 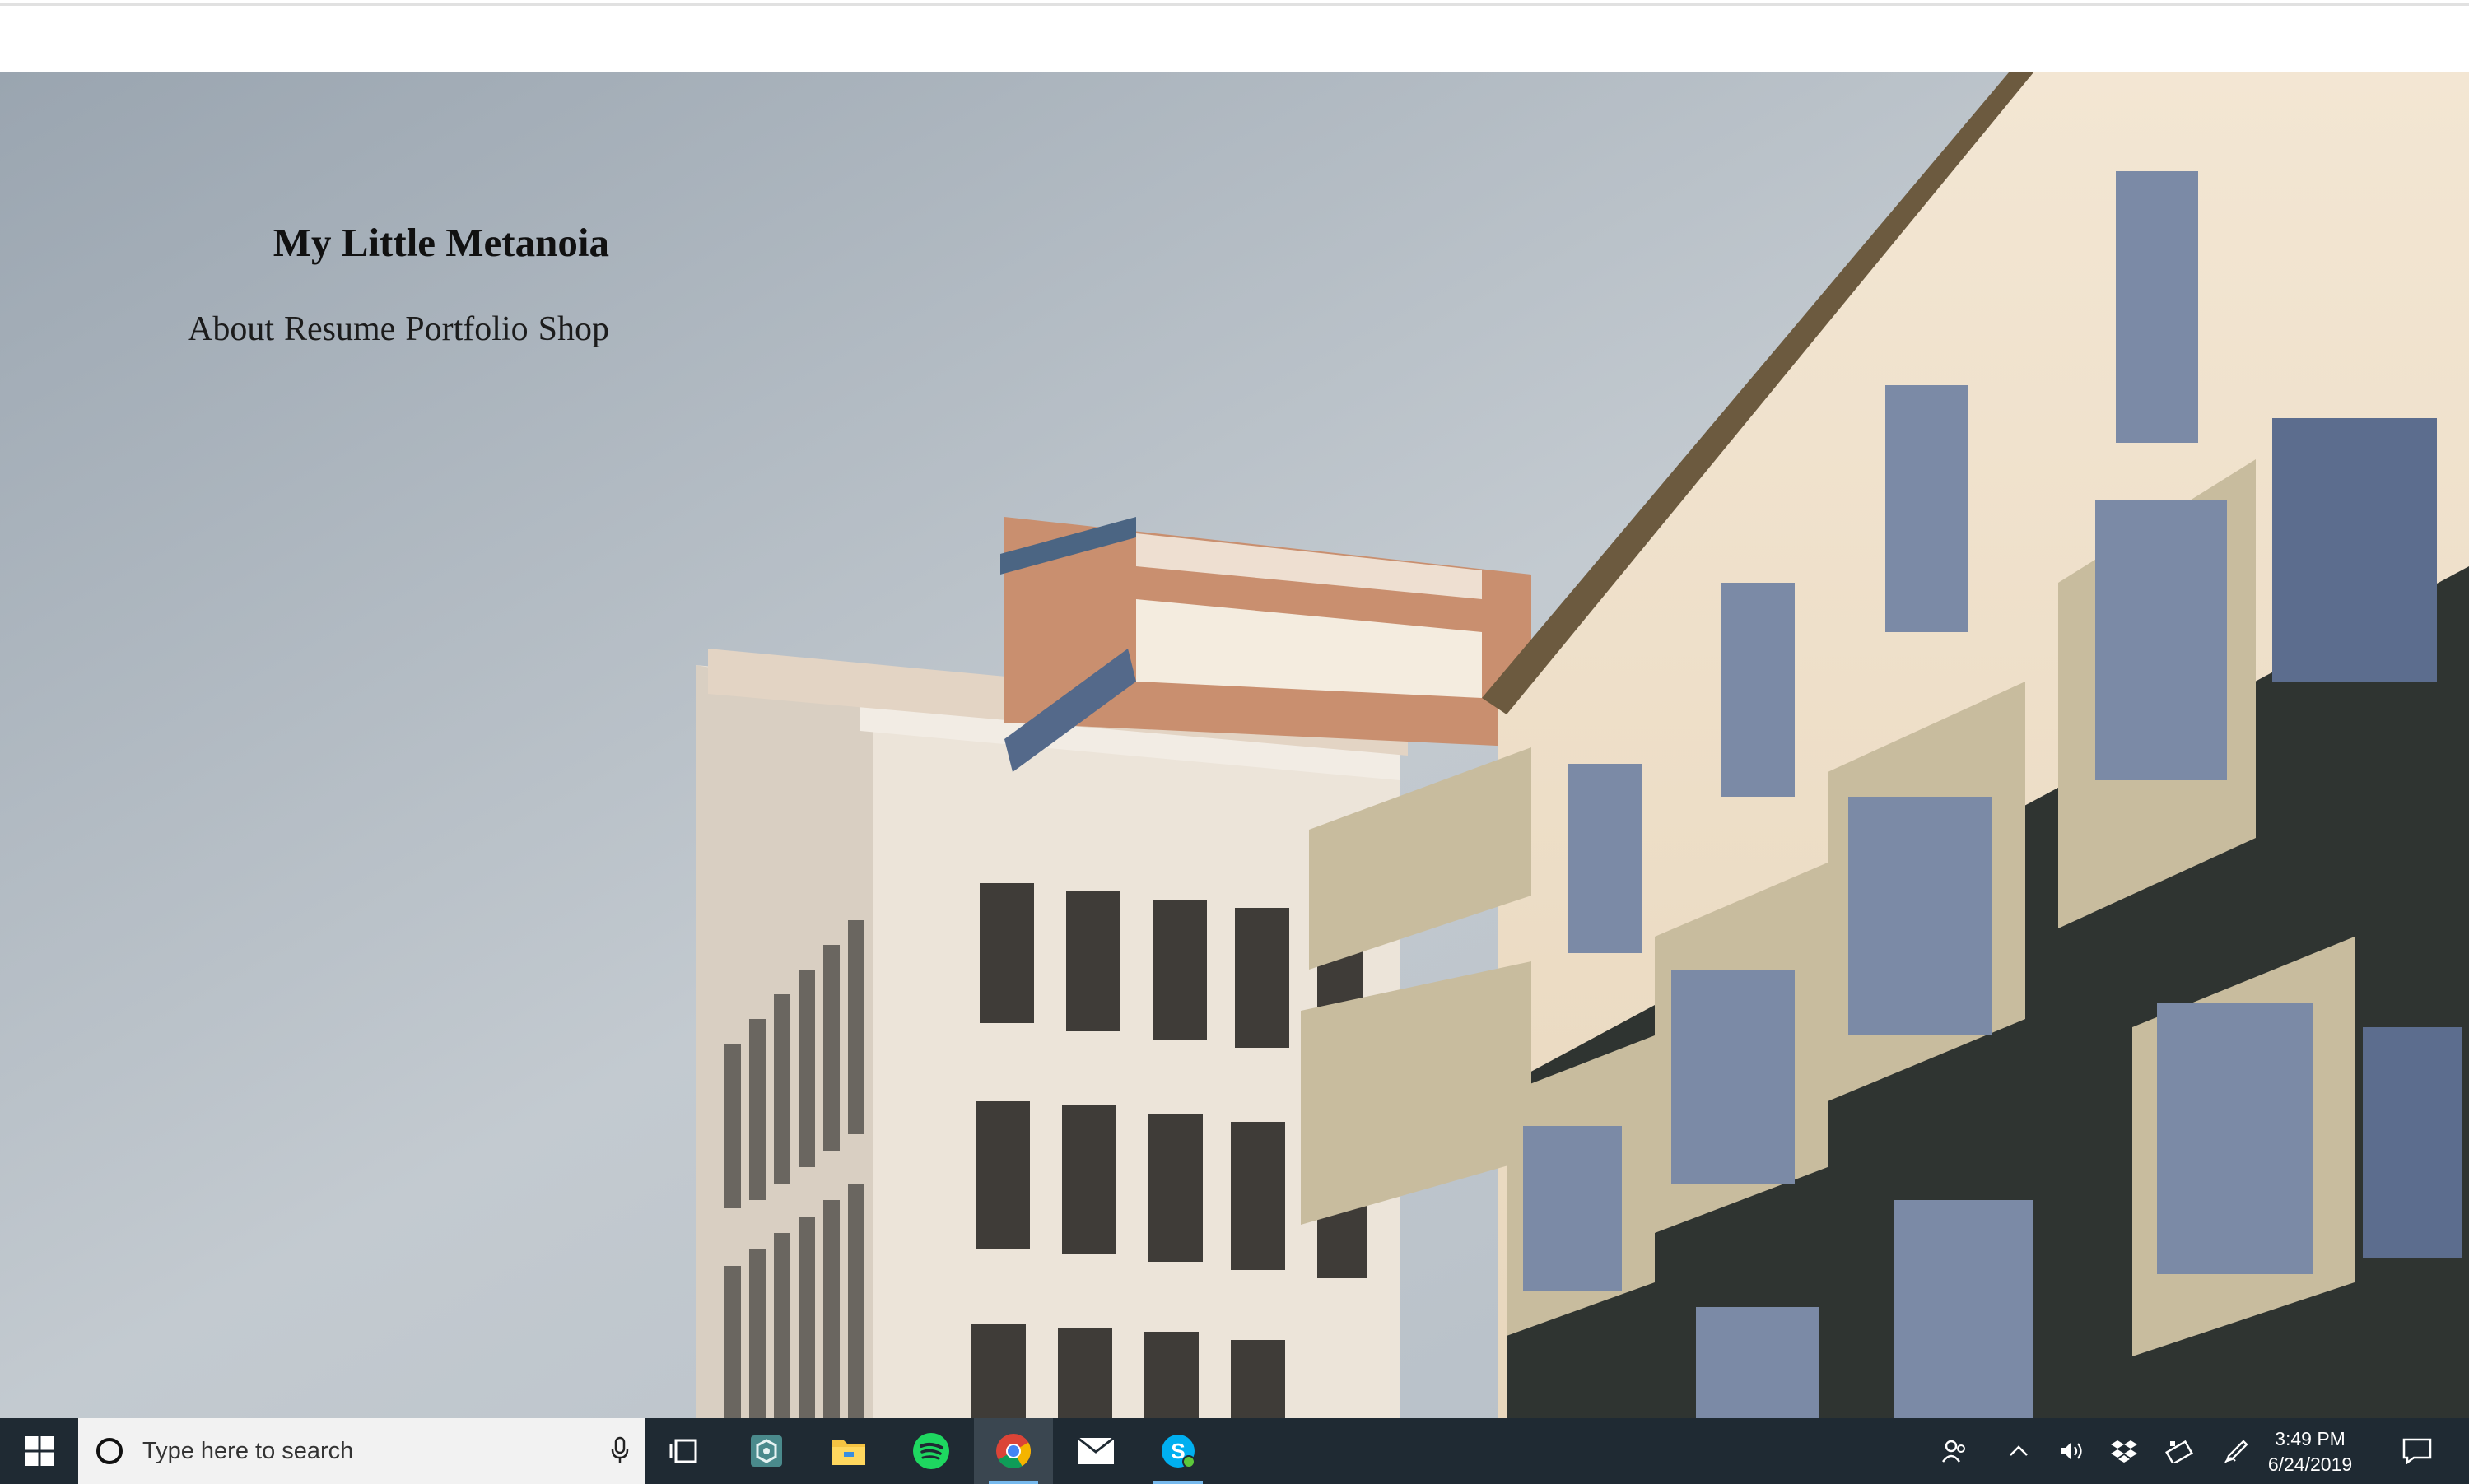 What do you see at coordinates (1954, 1451) in the screenshot?
I see `people-icon` at bounding box center [1954, 1451].